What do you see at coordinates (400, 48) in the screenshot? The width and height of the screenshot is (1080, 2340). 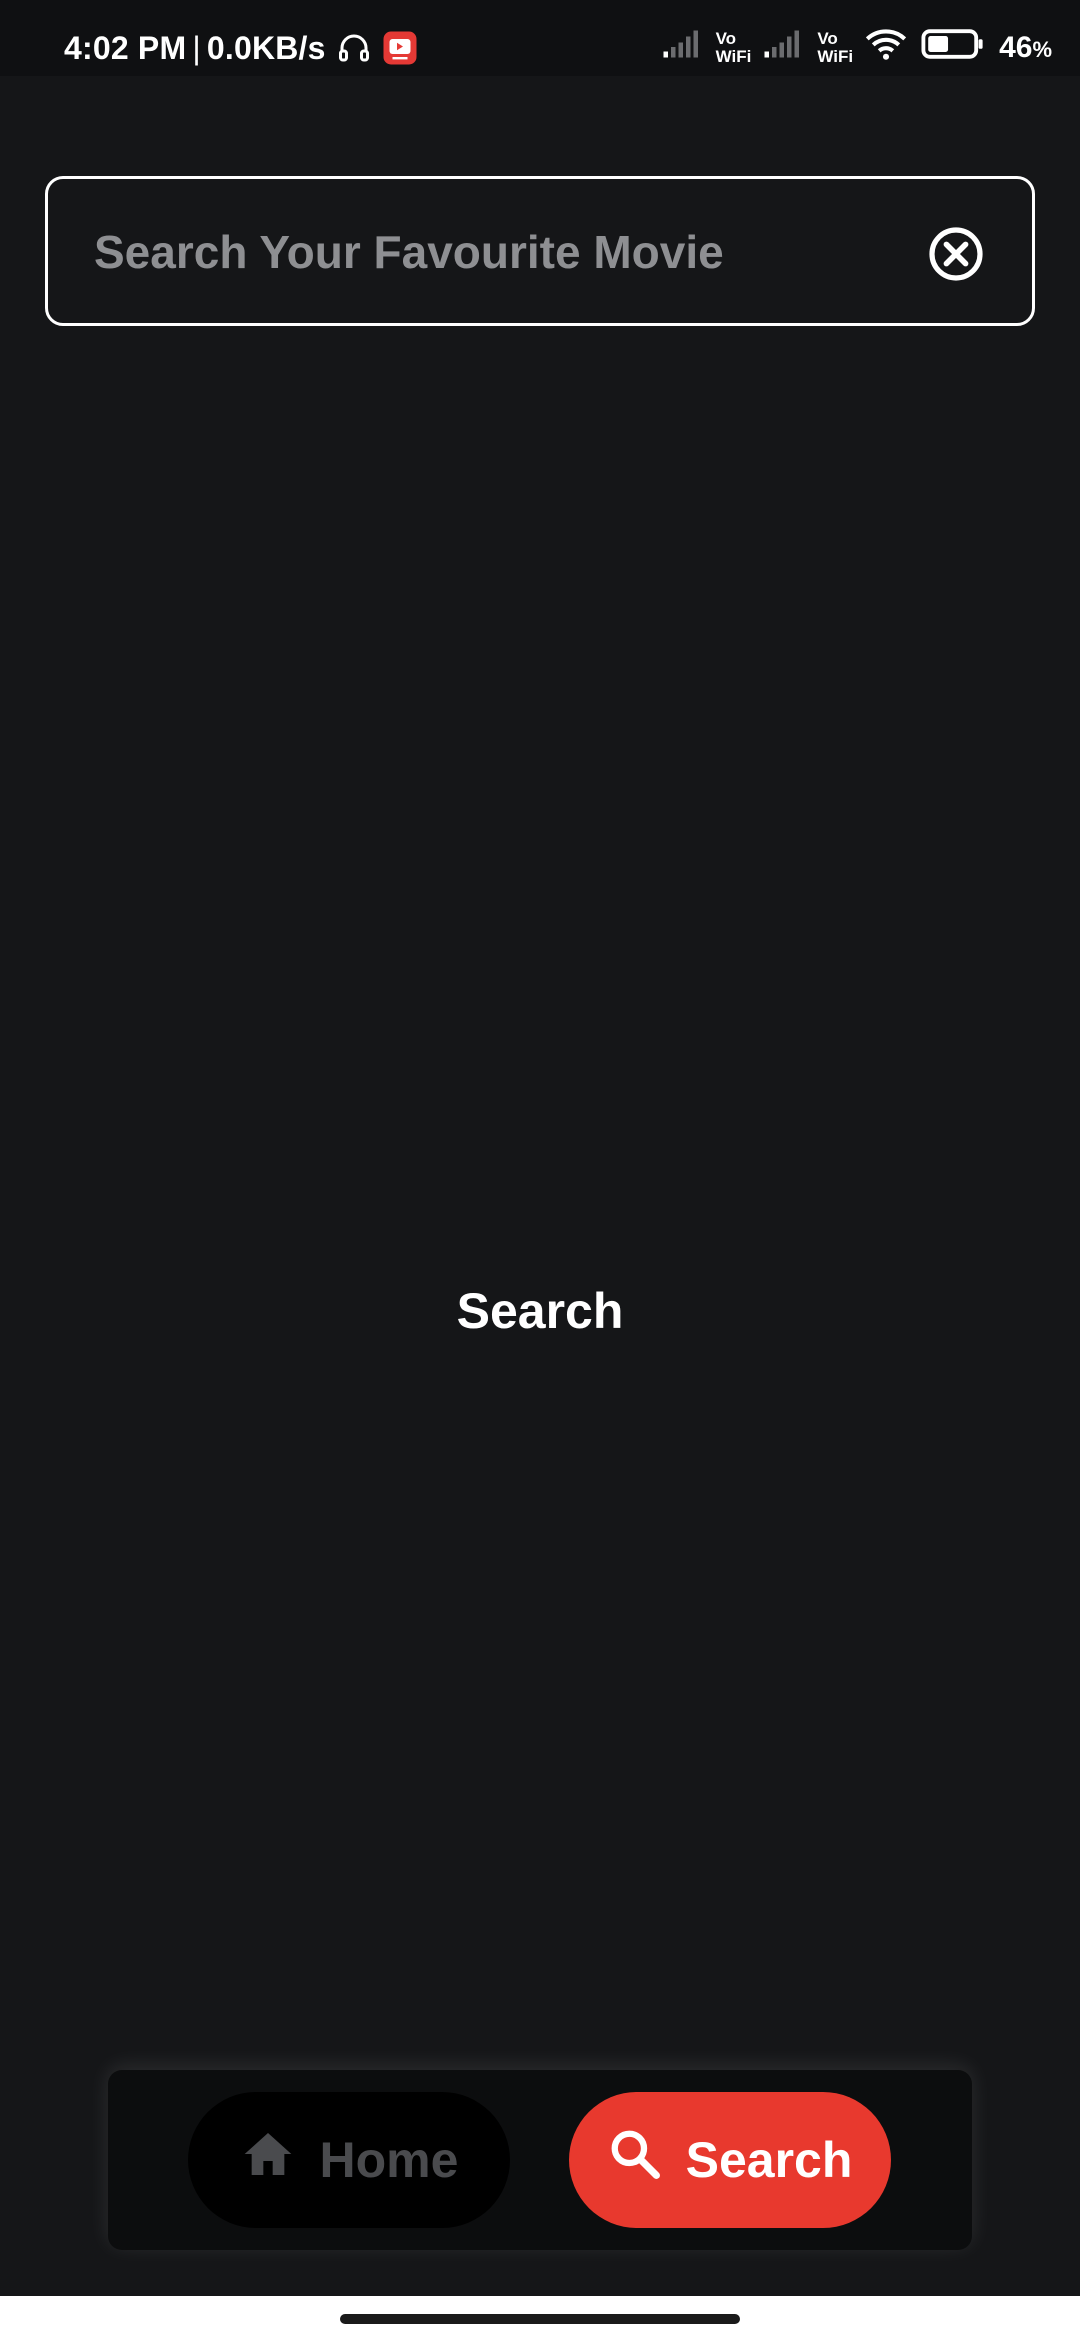 I see `youtube-icon` at bounding box center [400, 48].